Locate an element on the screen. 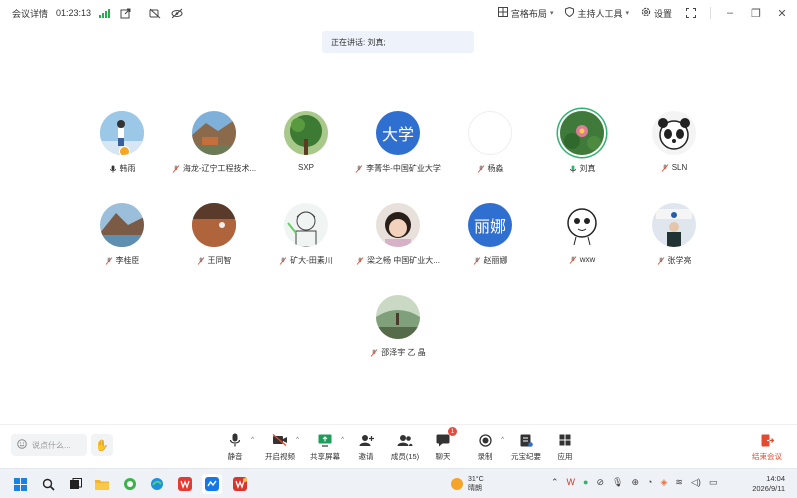  speaking-banner: 正在讲话: 刘真; is located at coordinates (398, 42).